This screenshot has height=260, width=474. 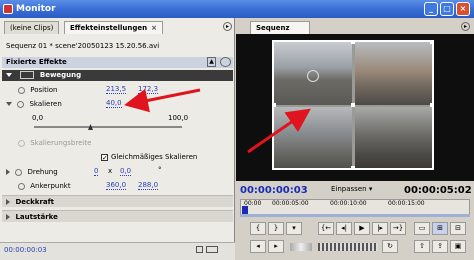 What do you see at coordinates (440, 228) in the screenshot?
I see `output-icon: ⊞` at bounding box center [440, 228].